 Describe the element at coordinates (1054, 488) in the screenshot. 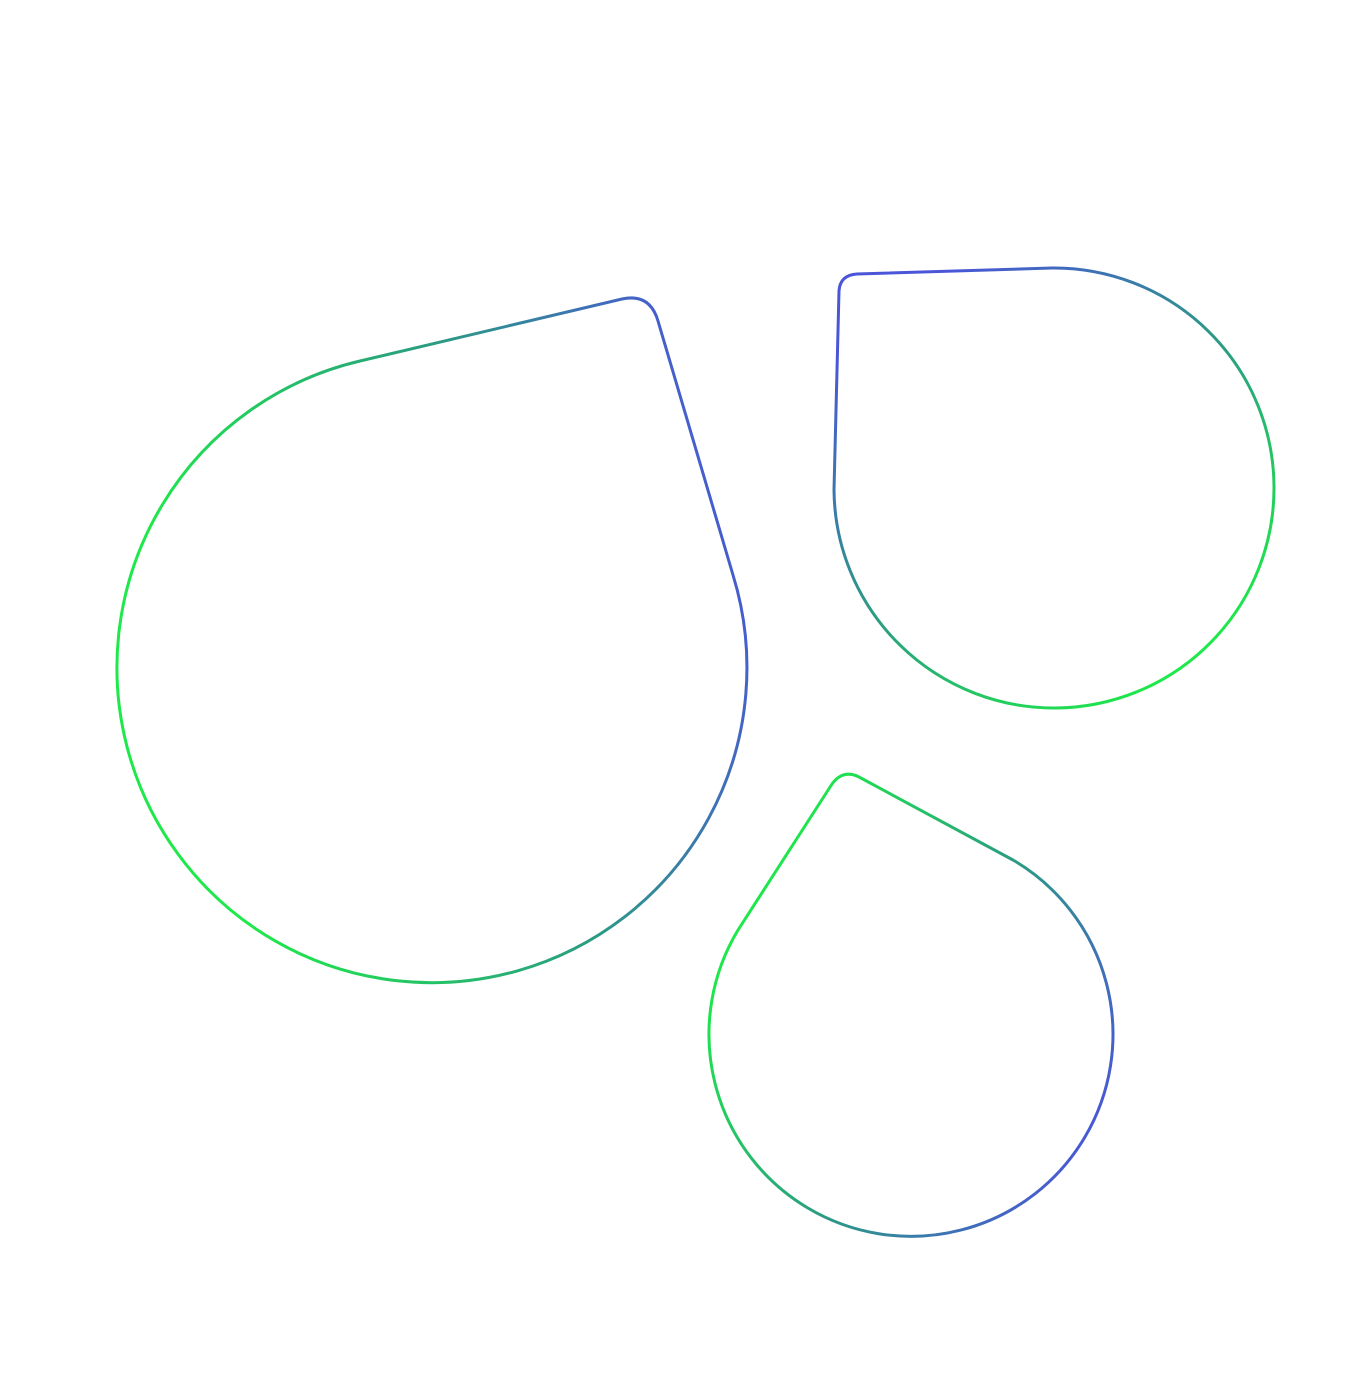

I see `top-right-droplet-outline` at that location.